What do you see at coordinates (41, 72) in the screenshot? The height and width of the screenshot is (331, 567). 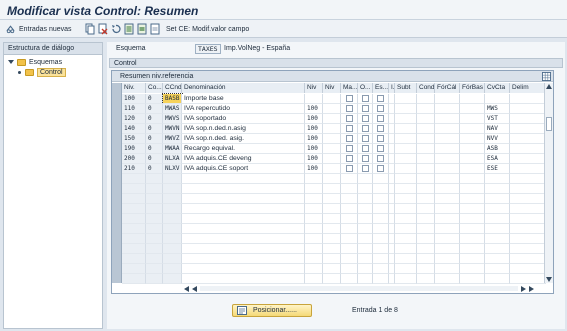 I see `tree-node-control: Control` at bounding box center [41, 72].